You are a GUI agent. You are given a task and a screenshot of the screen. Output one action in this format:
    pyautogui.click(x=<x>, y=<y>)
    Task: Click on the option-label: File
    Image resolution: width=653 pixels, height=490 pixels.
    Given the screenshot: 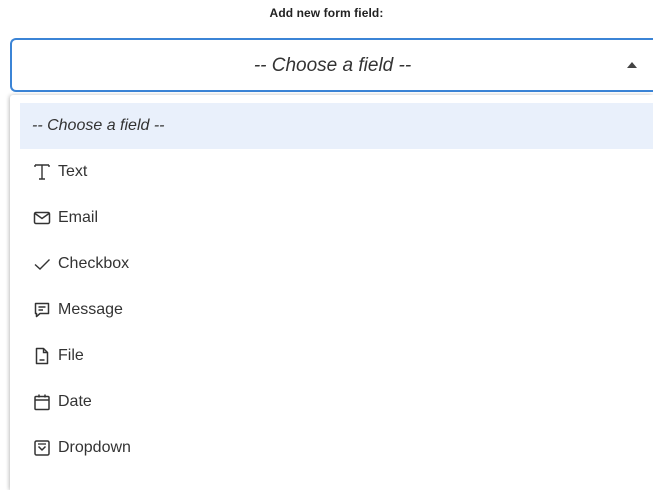 What is the action you would take?
    pyautogui.click(x=71, y=355)
    